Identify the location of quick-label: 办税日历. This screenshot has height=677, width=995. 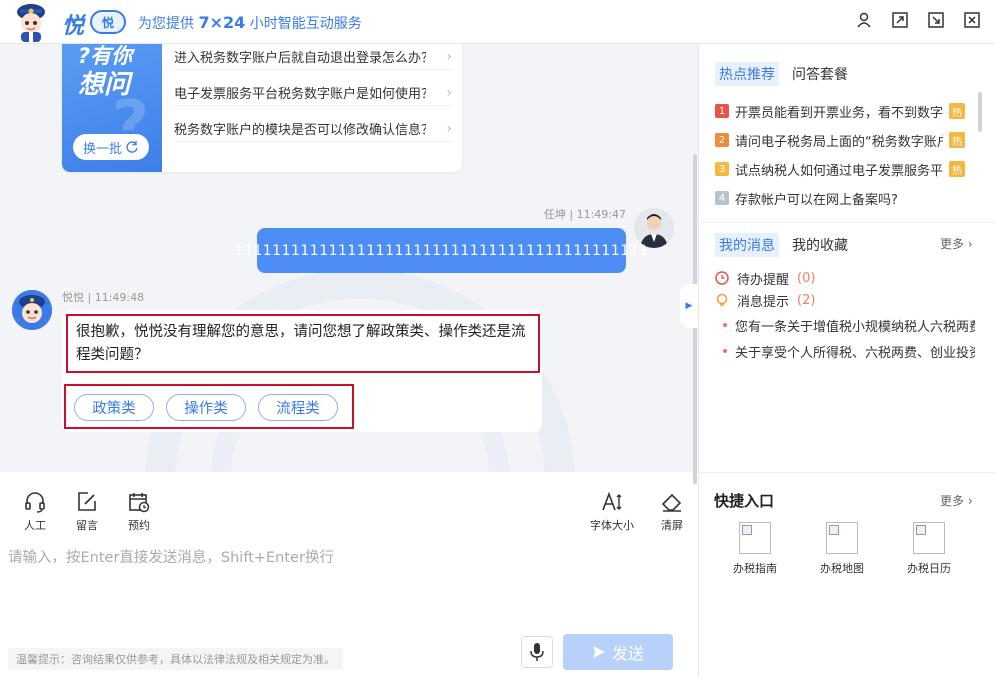
(929, 568).